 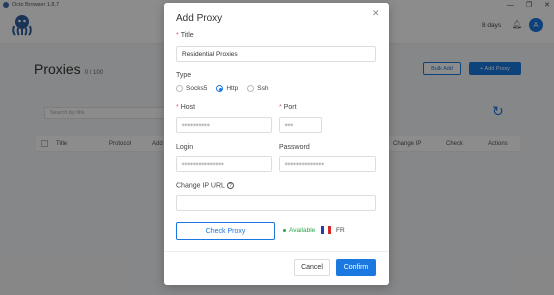 I want to click on host-label-text: Host, so click(x=188, y=107).